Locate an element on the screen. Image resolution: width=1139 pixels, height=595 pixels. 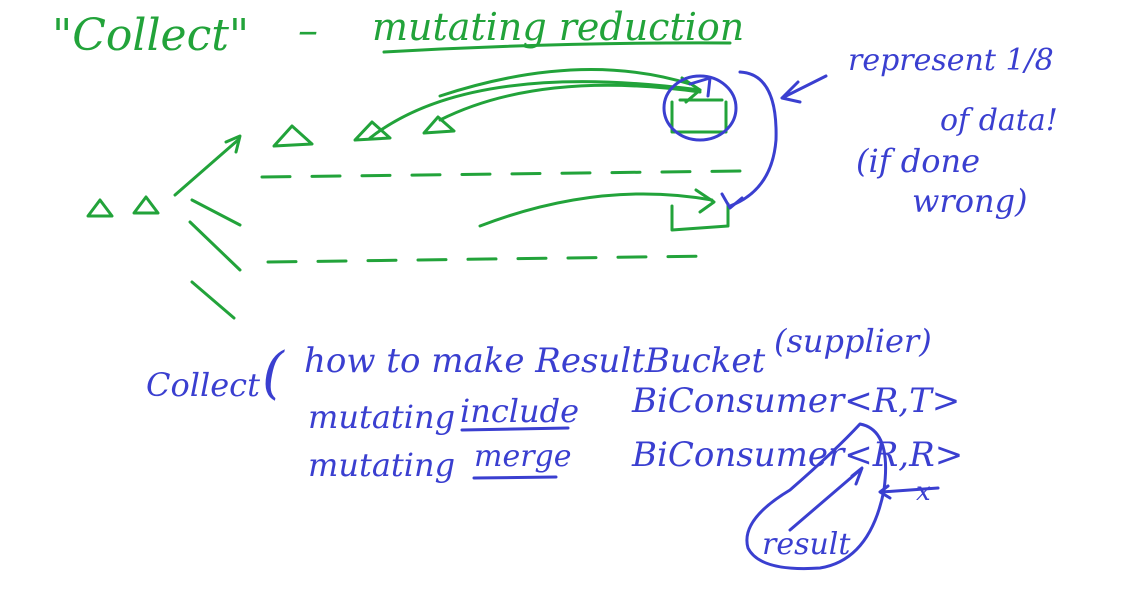
sig-merge: BiConsumer<R,R> is located at coordinates (797, 455).